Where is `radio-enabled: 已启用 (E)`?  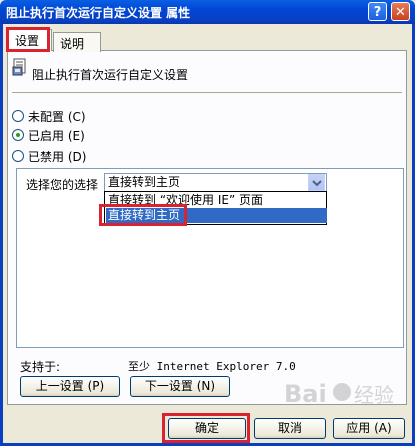
radio-enabled: 已启用 (E) is located at coordinates (48, 135).